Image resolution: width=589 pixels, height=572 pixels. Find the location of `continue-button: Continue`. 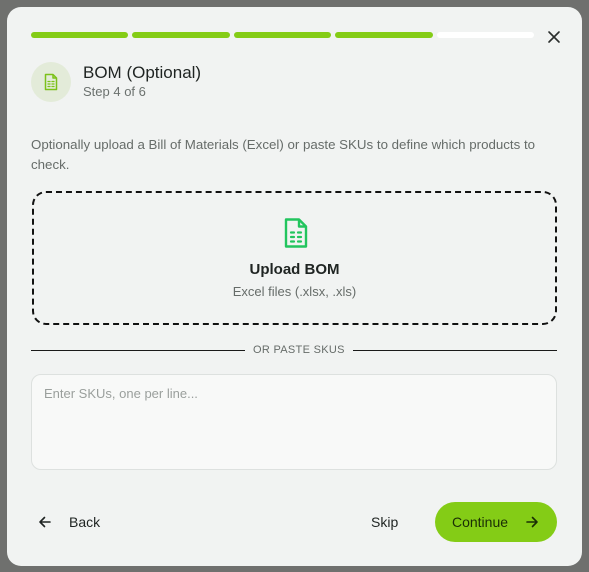

continue-button: Continue is located at coordinates (496, 522).